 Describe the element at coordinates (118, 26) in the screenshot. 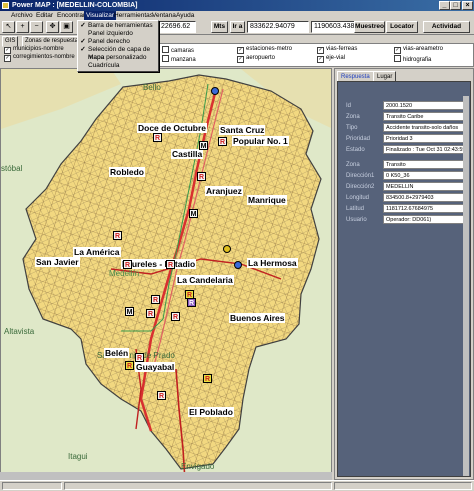

I see `menu-barra-herramientas: ✓ Barra de herramientas` at that location.